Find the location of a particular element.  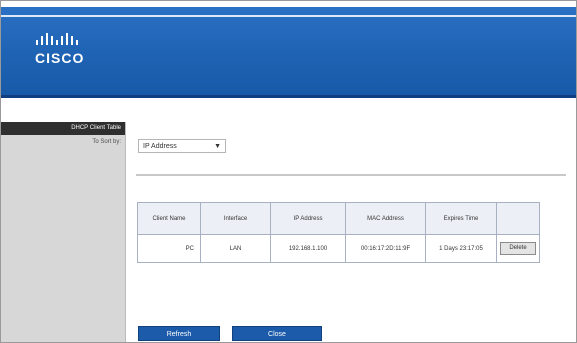

header-gap is located at coordinates (288, 110).